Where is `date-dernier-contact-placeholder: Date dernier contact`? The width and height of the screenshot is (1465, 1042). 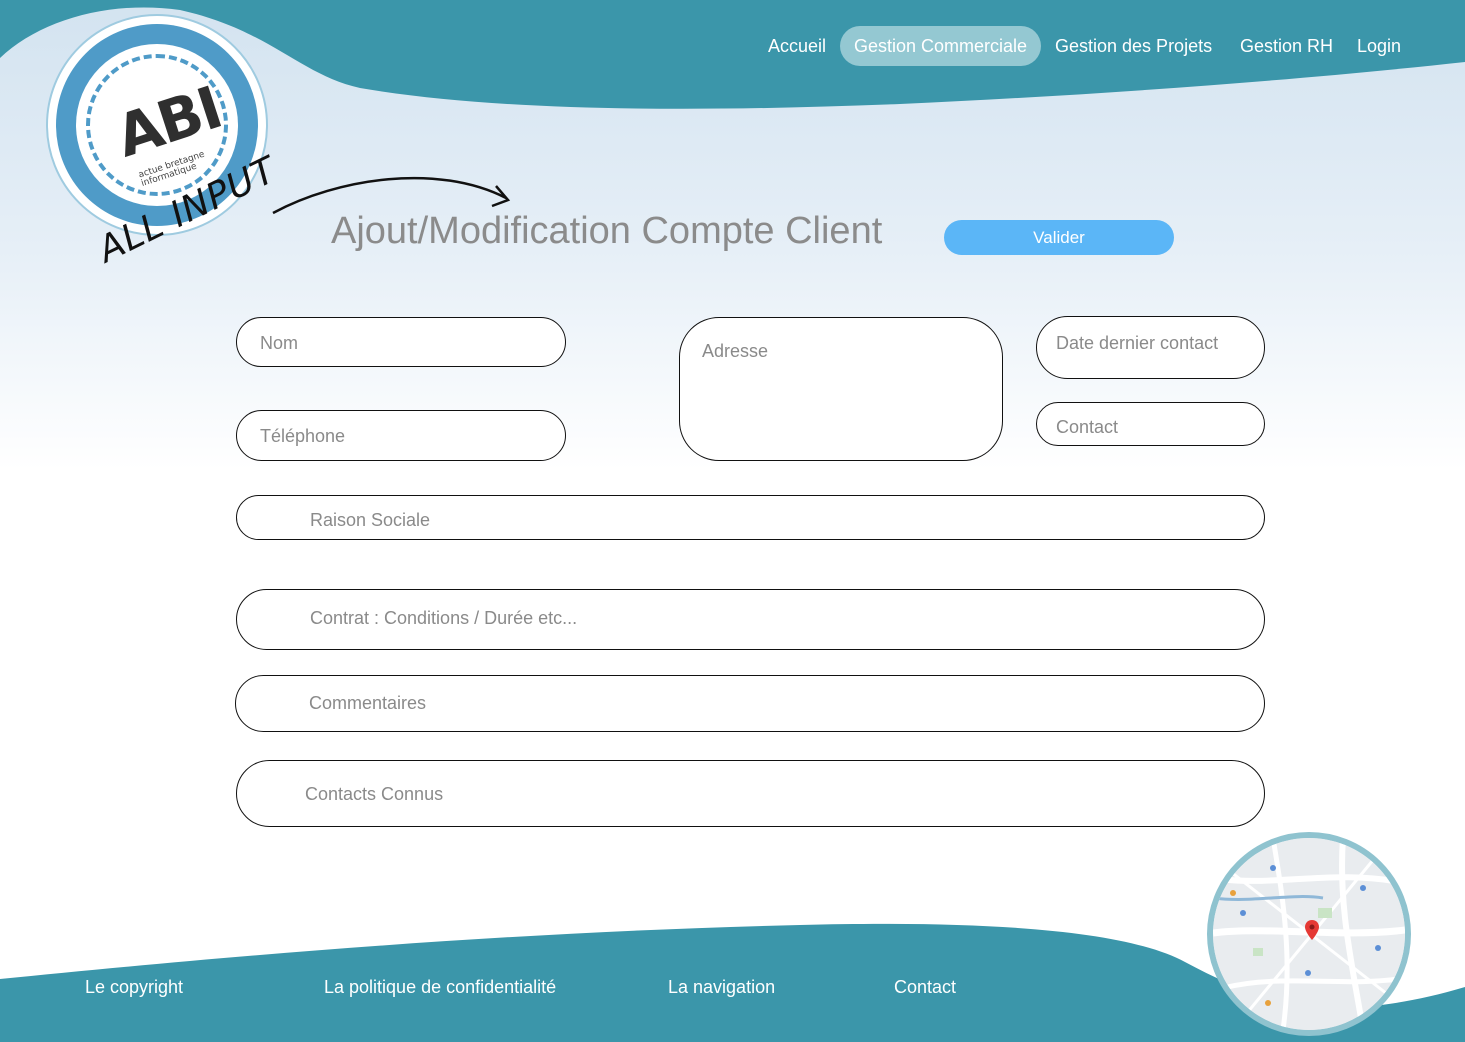
date-dernier-contact-placeholder: Date dernier contact is located at coordinates (1137, 343).